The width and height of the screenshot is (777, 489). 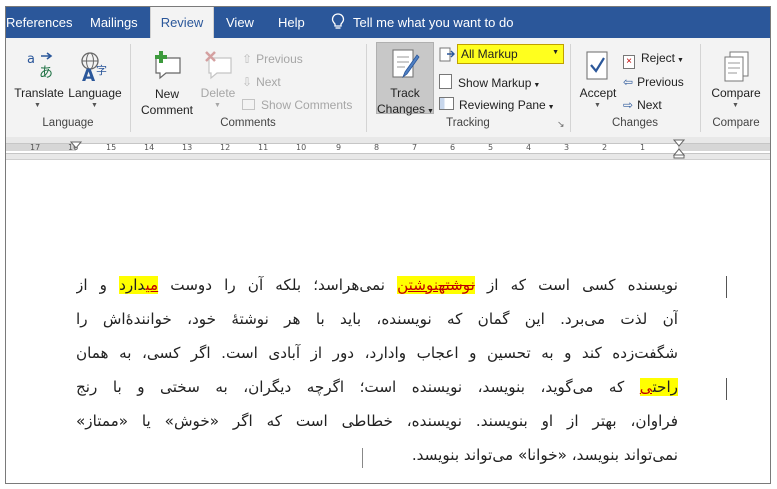 I want to click on translate-icon: a あ, so click(x=40, y=66).